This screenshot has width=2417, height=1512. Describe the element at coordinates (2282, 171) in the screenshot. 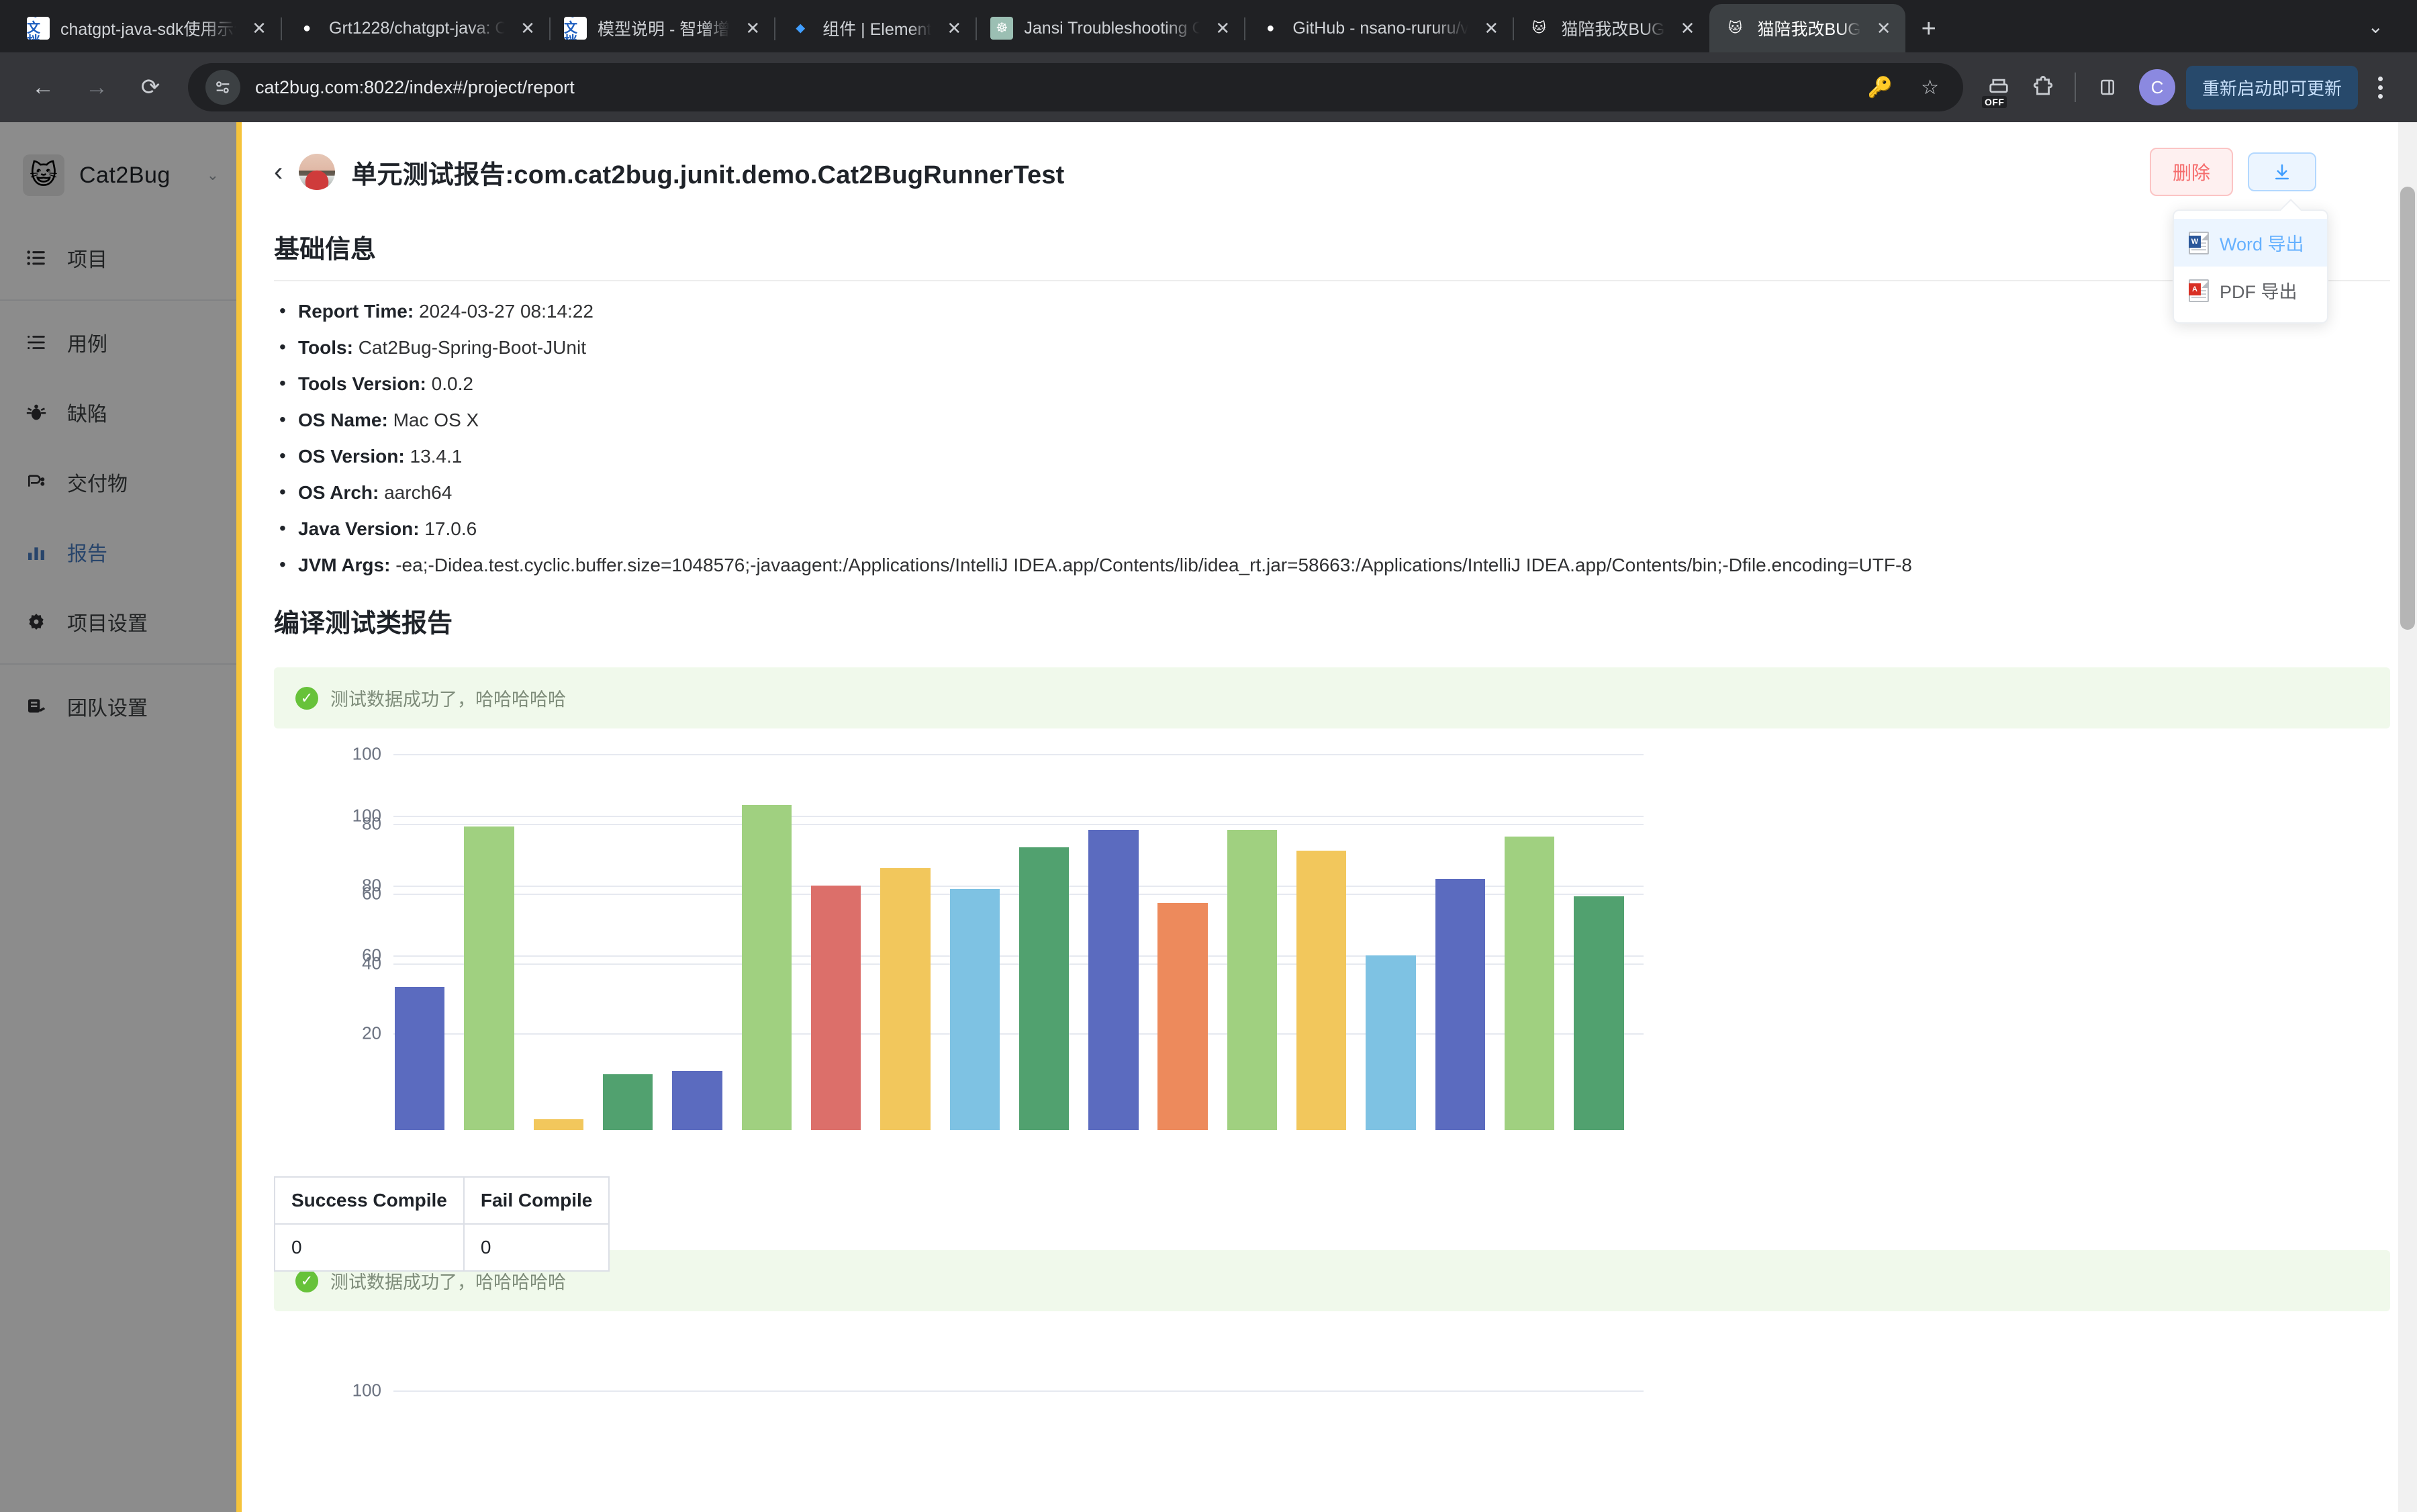

I see `download-export-button` at that location.